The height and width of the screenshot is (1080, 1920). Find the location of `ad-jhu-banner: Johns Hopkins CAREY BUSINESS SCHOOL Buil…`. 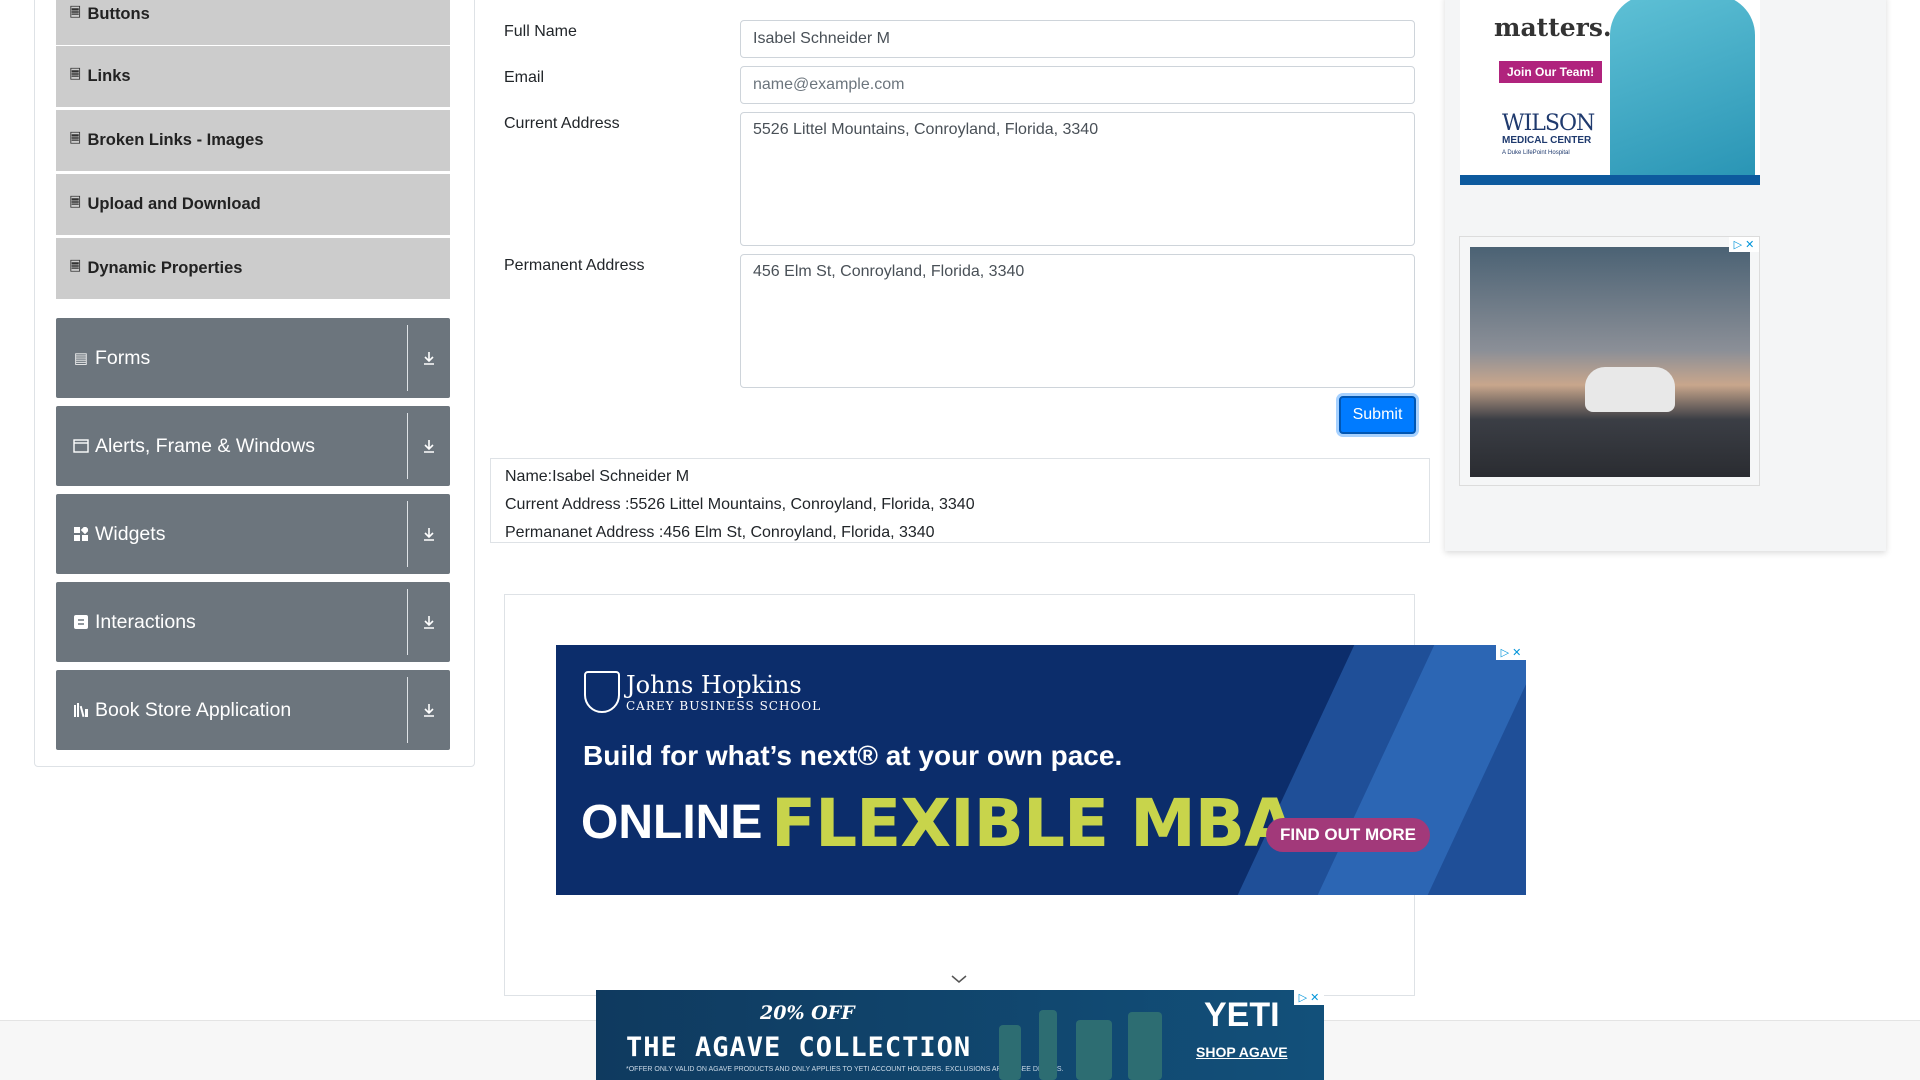

ad-jhu-banner: Johns Hopkins CAREY BUSINESS SCHOOL Buil… is located at coordinates (1041, 770).